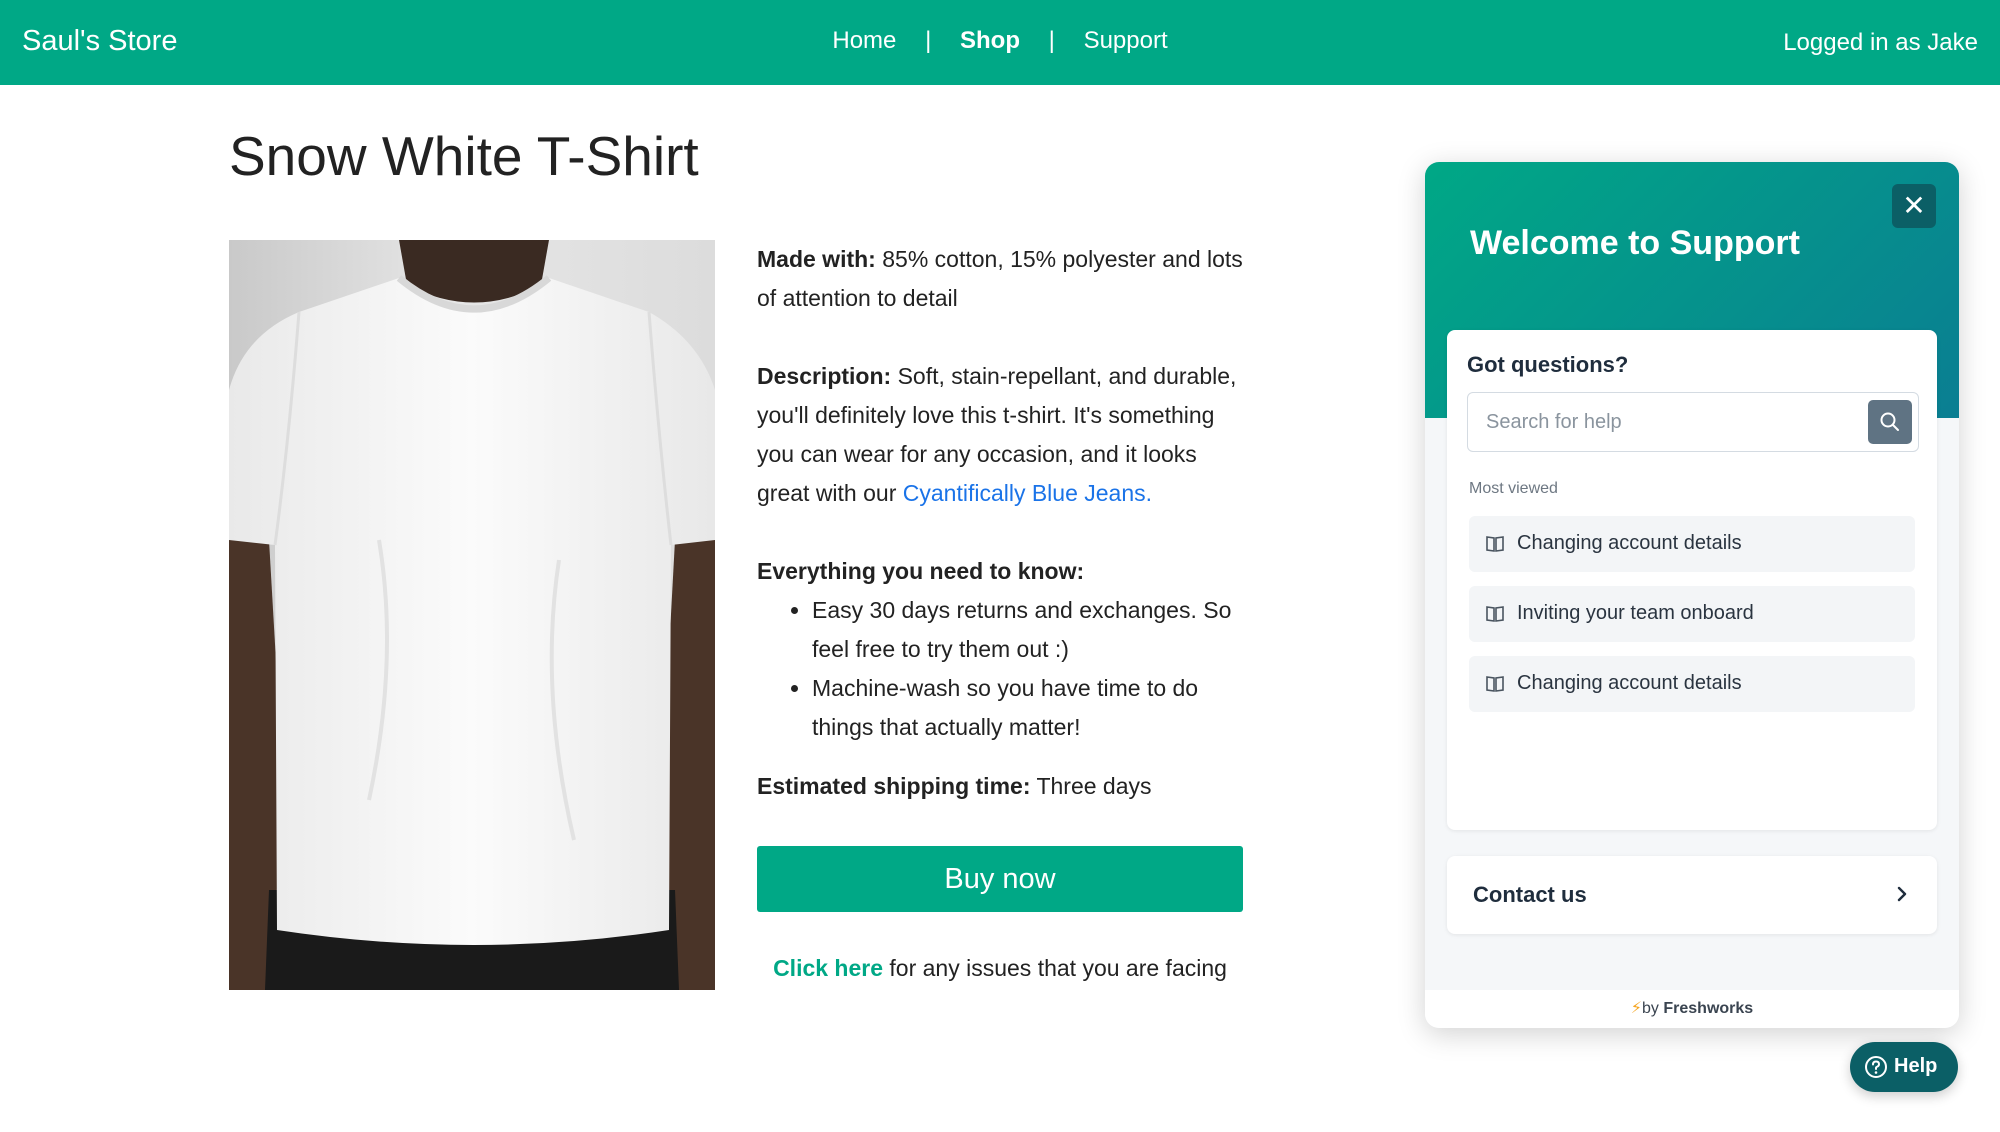 The image size is (2000, 1132). What do you see at coordinates (1635, 613) in the screenshot?
I see `article-title: Inviting your team onboard` at bounding box center [1635, 613].